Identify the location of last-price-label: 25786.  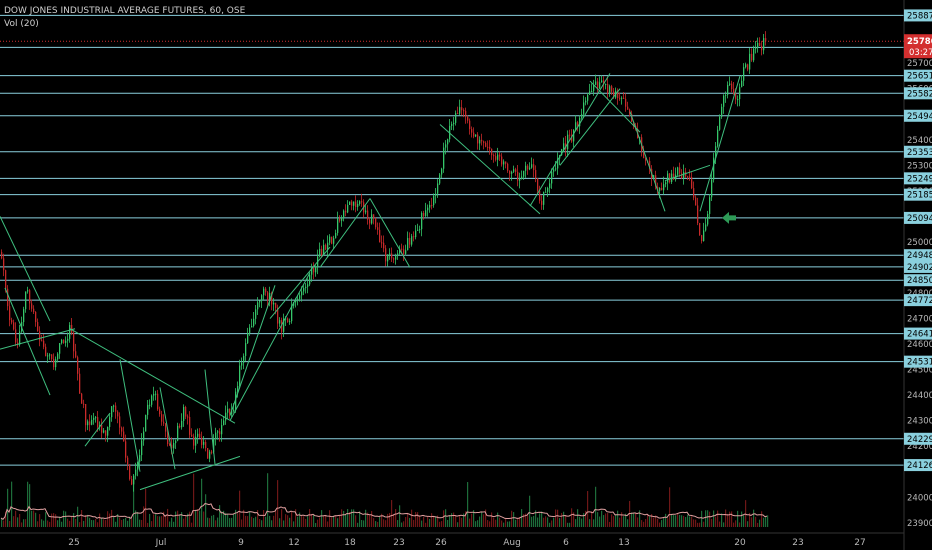
(919, 42).